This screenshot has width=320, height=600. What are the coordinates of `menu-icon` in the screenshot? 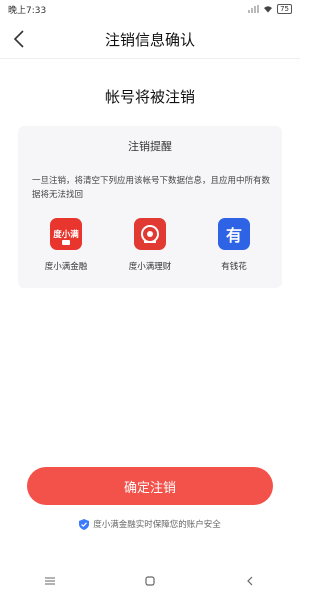 It's located at (50, 581).